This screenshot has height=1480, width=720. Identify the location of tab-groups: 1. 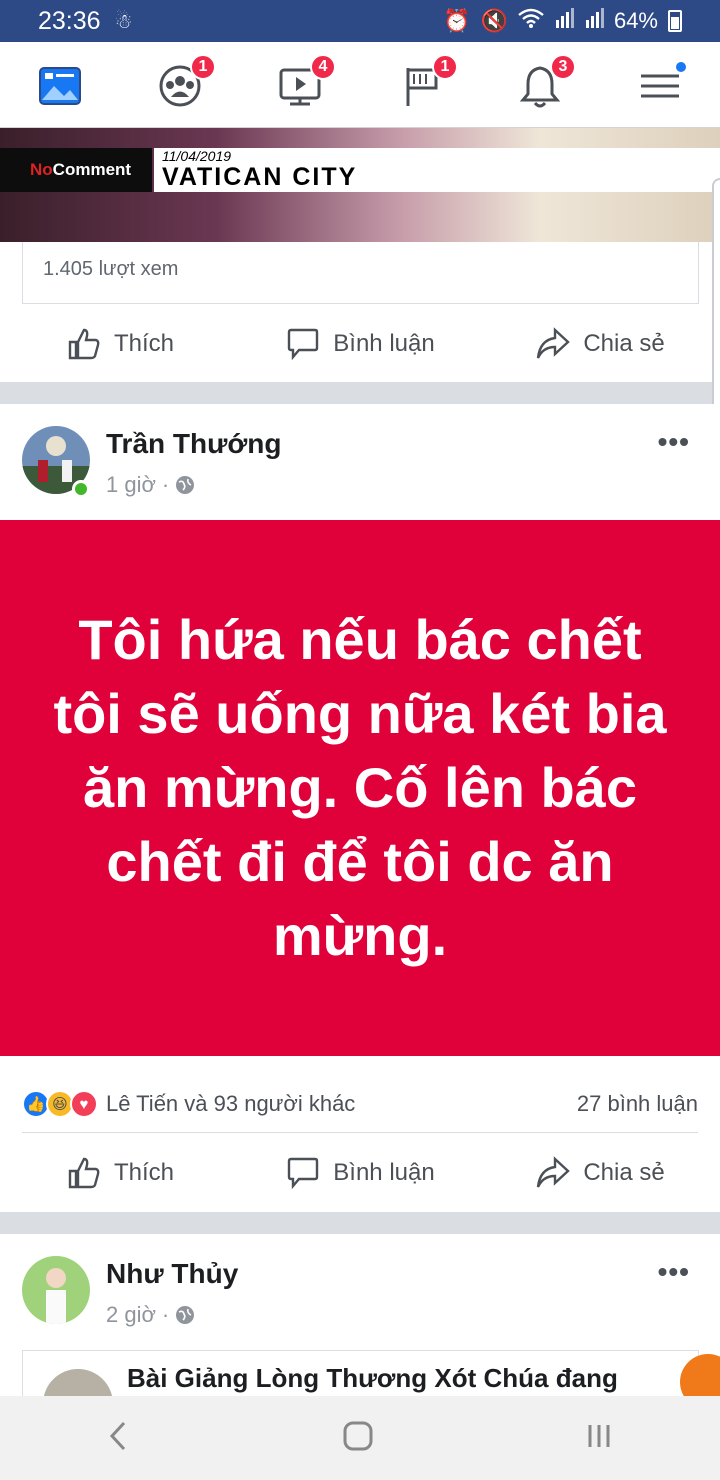
(187, 81).